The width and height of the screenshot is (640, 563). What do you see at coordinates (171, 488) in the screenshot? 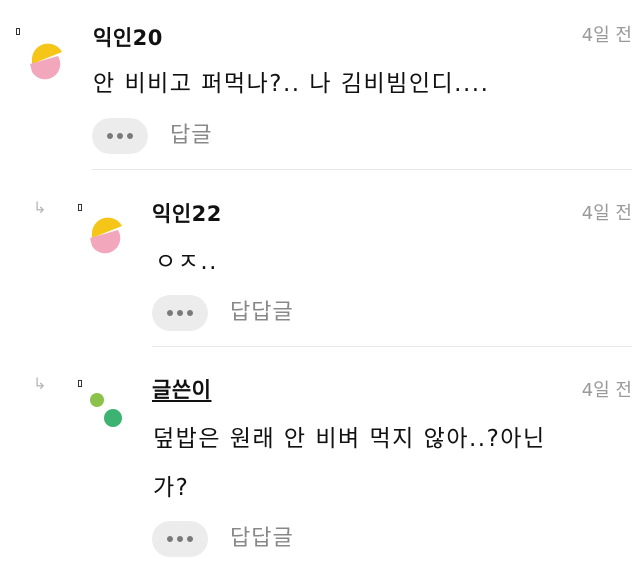
I see `comment-text-line-2: 가?` at bounding box center [171, 488].